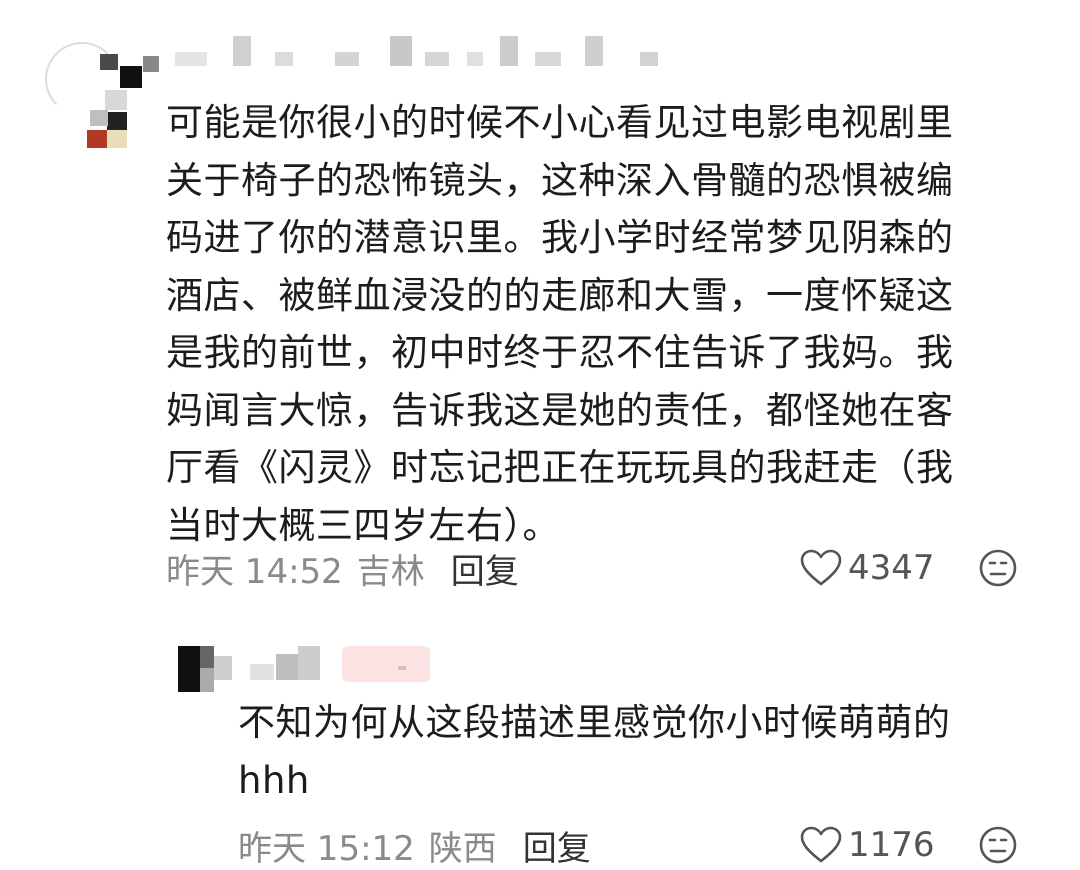 This screenshot has height=870, width=1080. I want to click on comment-meta: 昨天 15:12 陕西 回复, so click(414, 845).